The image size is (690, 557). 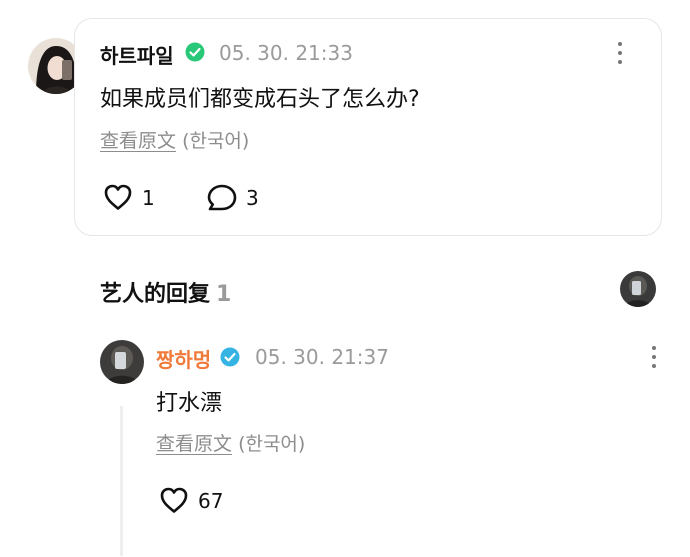 What do you see at coordinates (118, 197) in the screenshot?
I see `heart-icon` at bounding box center [118, 197].